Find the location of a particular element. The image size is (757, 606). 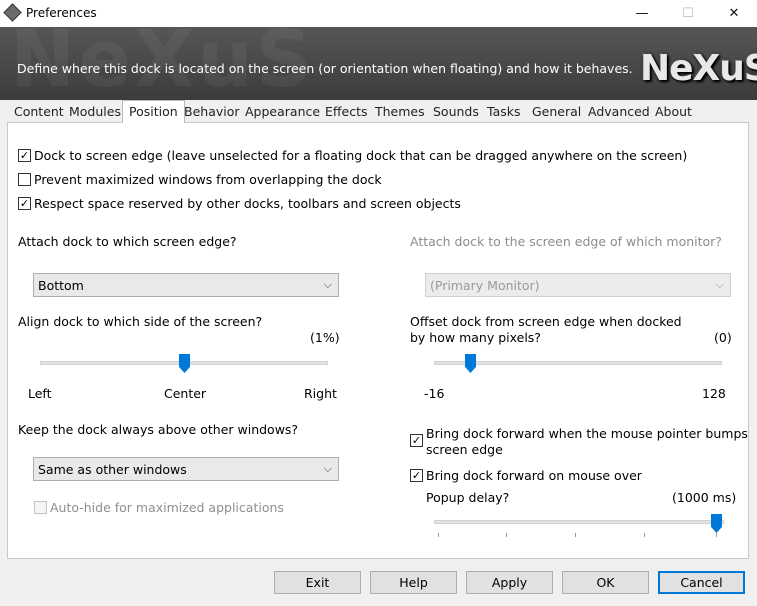

cancel-button: Cancel is located at coordinates (701, 582).